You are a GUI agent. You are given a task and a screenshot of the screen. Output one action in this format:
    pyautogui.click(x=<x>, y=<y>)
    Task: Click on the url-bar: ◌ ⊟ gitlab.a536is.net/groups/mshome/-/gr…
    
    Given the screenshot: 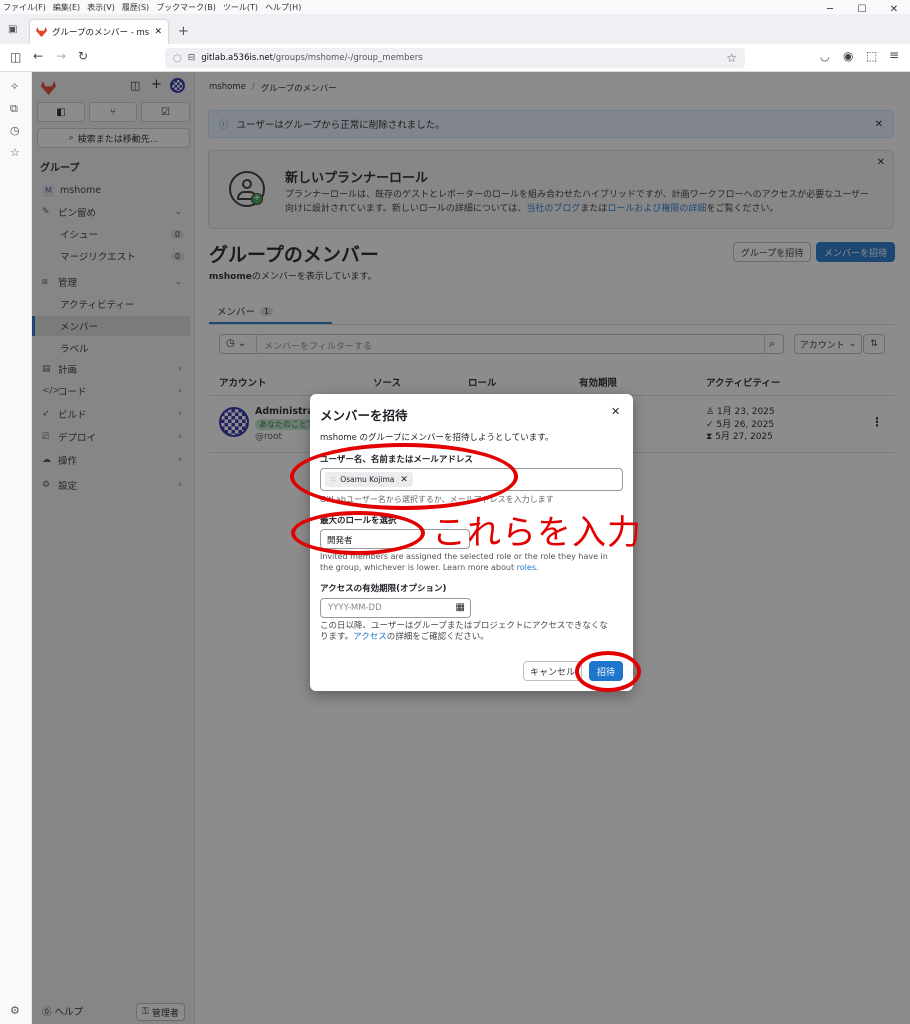 What is the action you would take?
    pyautogui.click(x=455, y=58)
    